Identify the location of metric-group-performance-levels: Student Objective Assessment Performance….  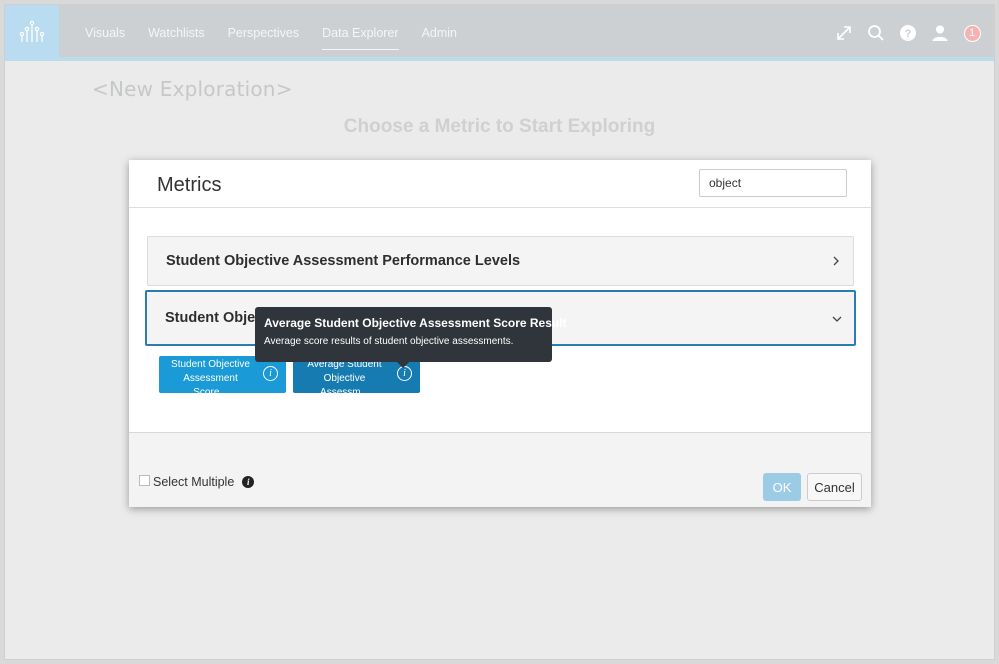
(500, 261).